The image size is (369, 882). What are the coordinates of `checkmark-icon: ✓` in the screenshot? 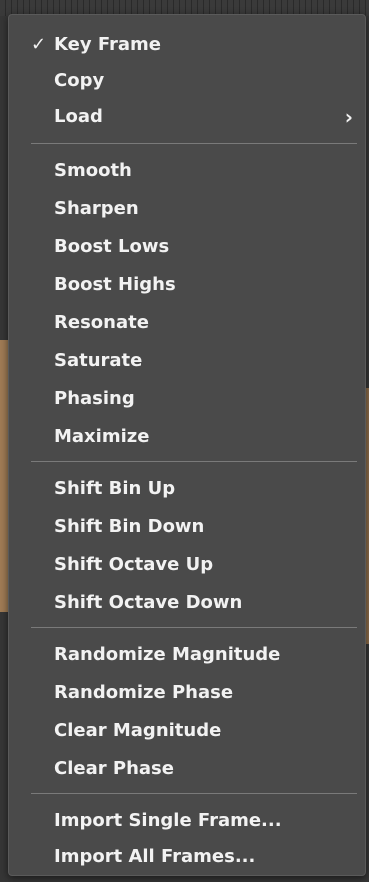 It's located at (39, 44).